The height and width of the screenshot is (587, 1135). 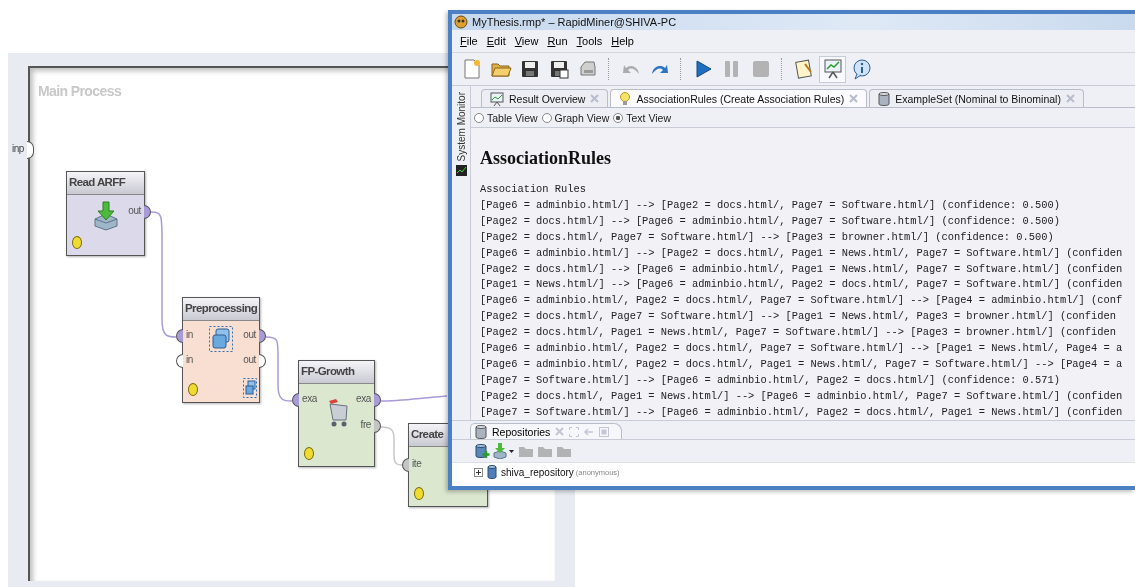 What do you see at coordinates (801, 285) in the screenshot?
I see `rule-line: [Page1 = News.html/] --> [Page6 = adminbio.html/, Page2 = docs.html/, Page7 = Software.html/] (confiden` at bounding box center [801, 285].